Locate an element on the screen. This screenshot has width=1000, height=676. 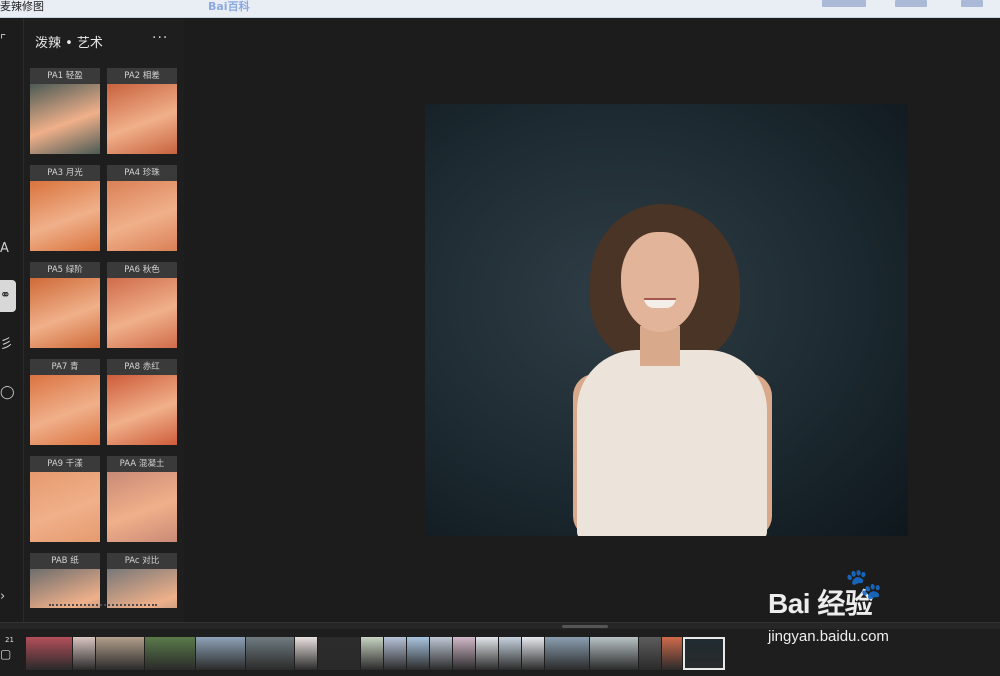
paw-icon: 🐾 is located at coordinates (864, 584).